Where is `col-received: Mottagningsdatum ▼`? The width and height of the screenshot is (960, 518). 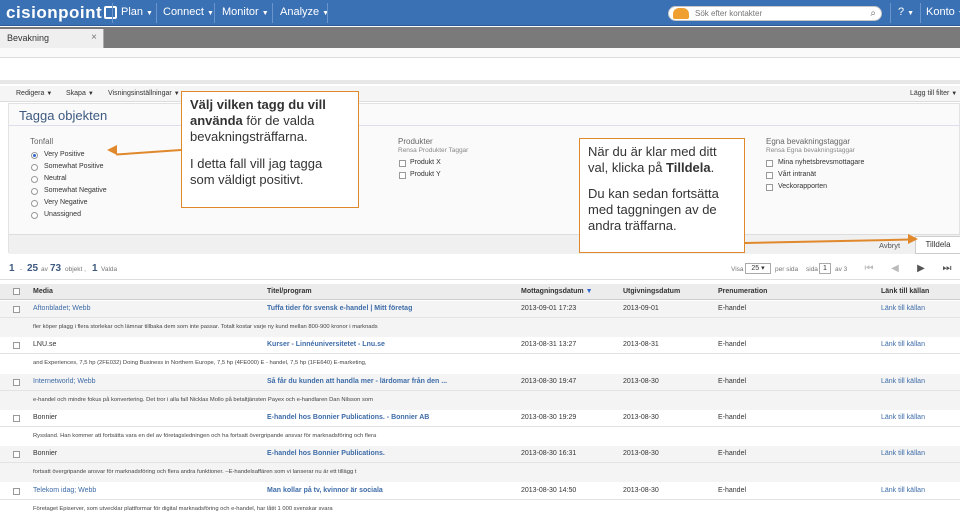
col-received: Mottagningsdatum ▼ is located at coordinates (557, 291).